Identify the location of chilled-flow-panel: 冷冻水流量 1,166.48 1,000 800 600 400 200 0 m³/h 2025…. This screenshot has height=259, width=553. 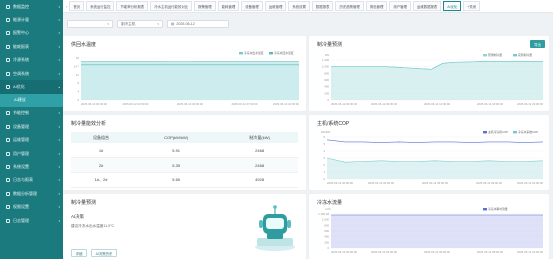
(429, 226).